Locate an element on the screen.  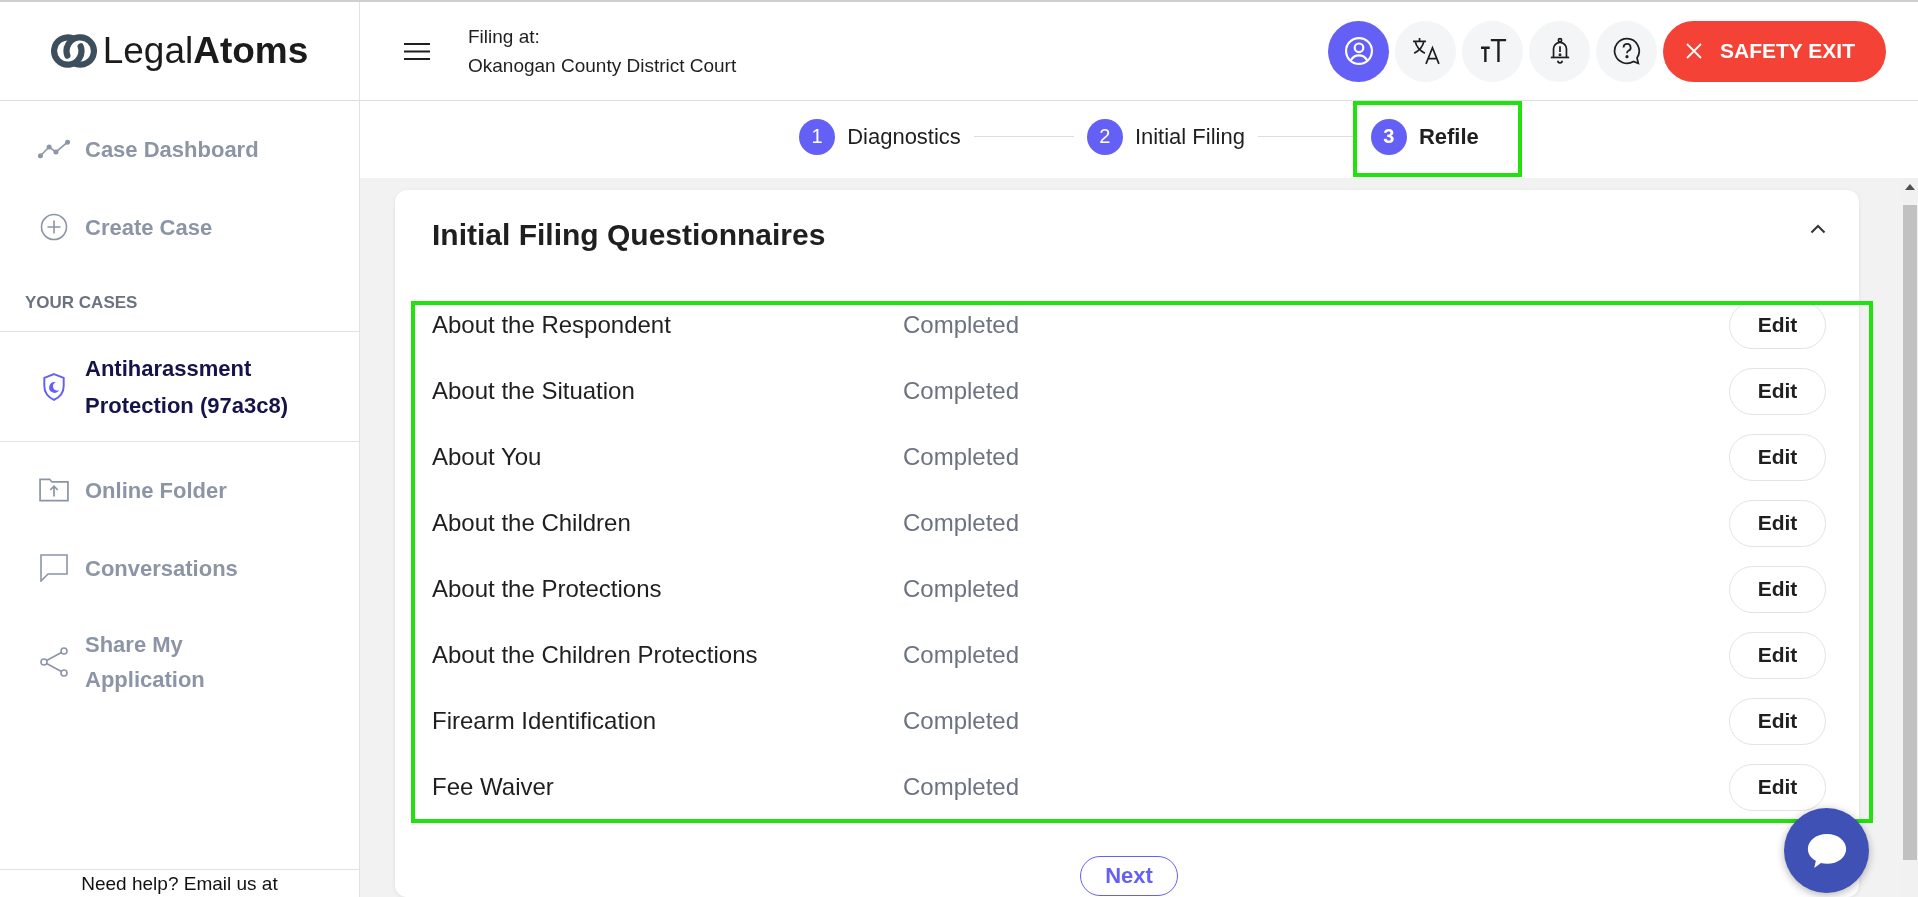
questionnaire-name: Fee Waiver is located at coordinates (493, 787).